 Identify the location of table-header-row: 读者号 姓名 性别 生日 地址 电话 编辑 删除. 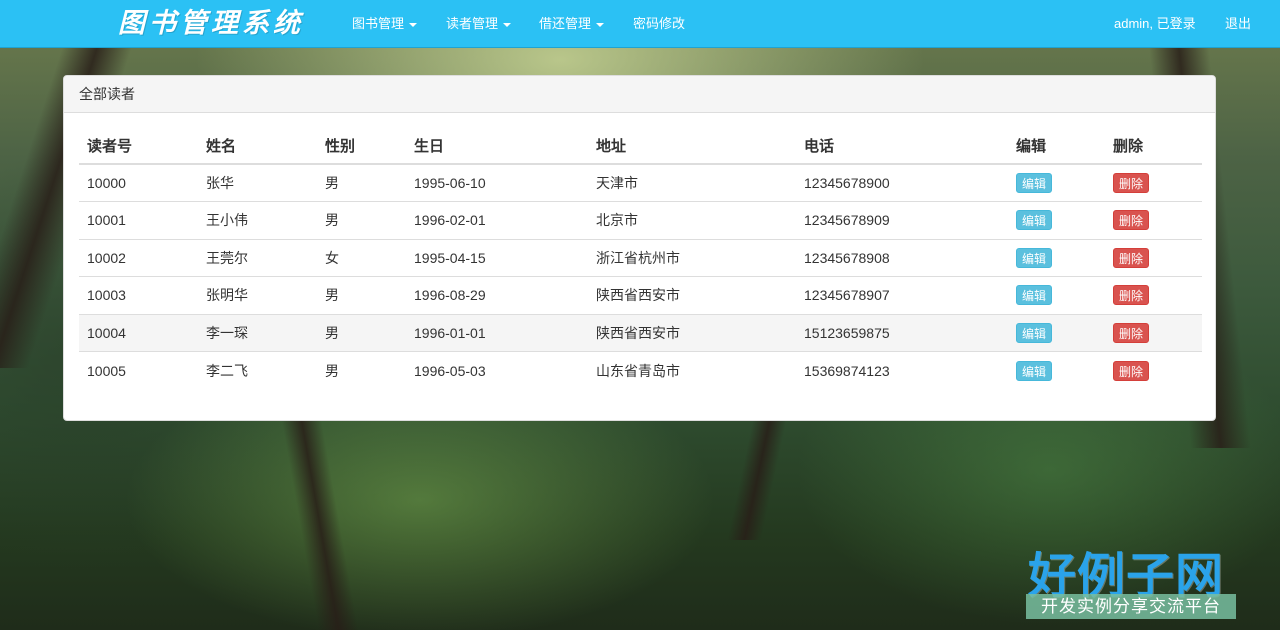
(640, 146).